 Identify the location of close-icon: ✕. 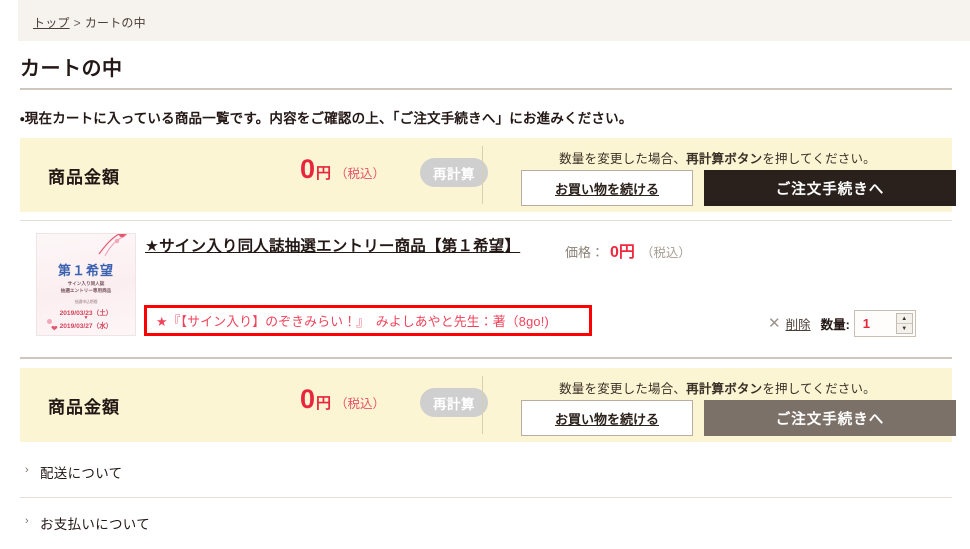
(774, 323).